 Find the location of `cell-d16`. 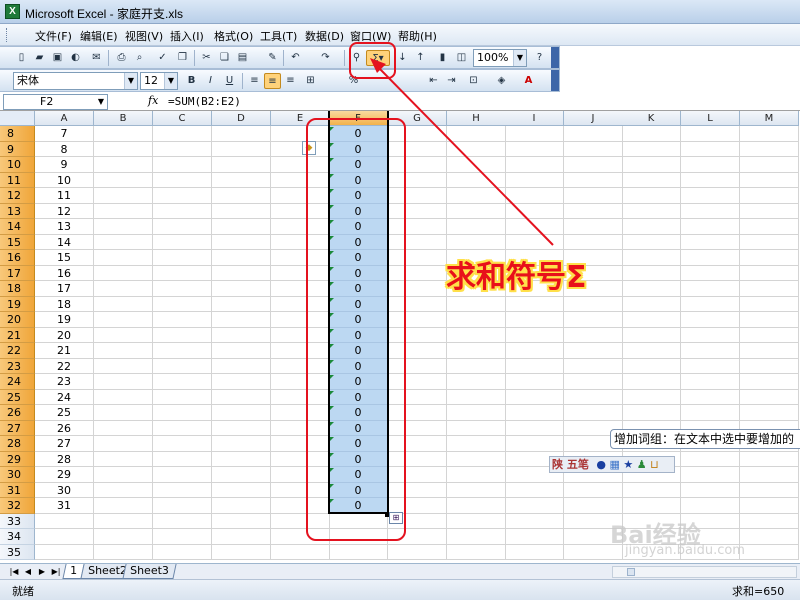

cell-d16 is located at coordinates (241, 258).